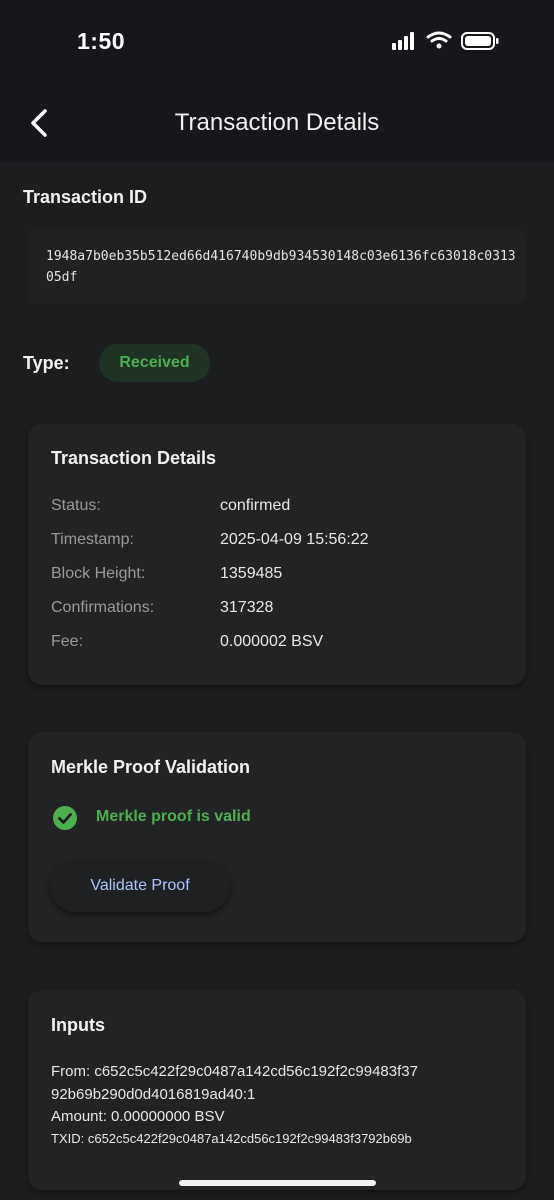 The height and width of the screenshot is (1200, 554). What do you see at coordinates (138, 1116) in the screenshot?
I see `input-amount: Amount: 0.00000000 BSV` at bounding box center [138, 1116].